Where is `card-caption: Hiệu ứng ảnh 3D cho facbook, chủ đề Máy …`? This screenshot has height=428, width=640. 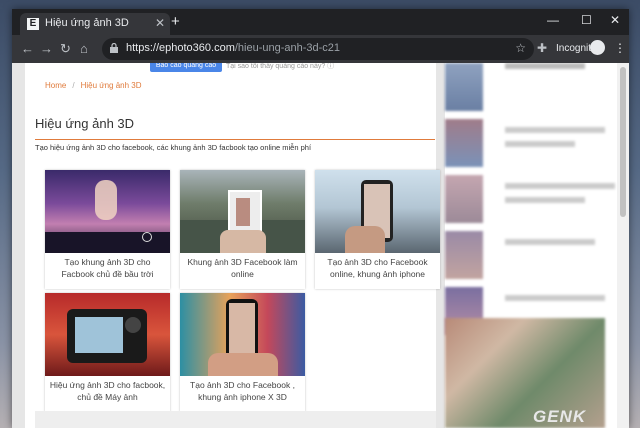 card-caption: Hiệu ứng ảnh 3D cho facbook, chủ đề Máy … is located at coordinates (107, 391).